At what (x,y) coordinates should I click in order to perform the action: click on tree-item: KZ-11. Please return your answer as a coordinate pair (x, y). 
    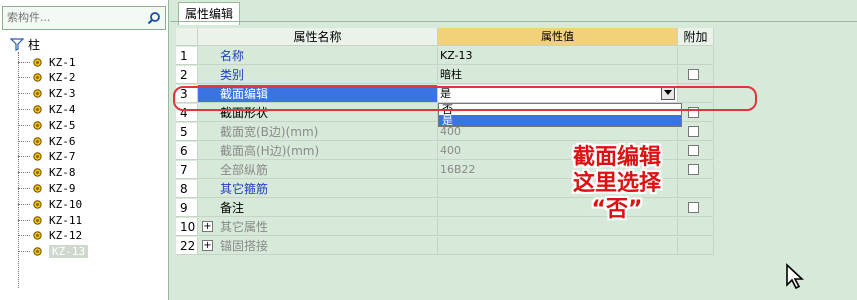
    Looking at the image, I should click on (50, 220).